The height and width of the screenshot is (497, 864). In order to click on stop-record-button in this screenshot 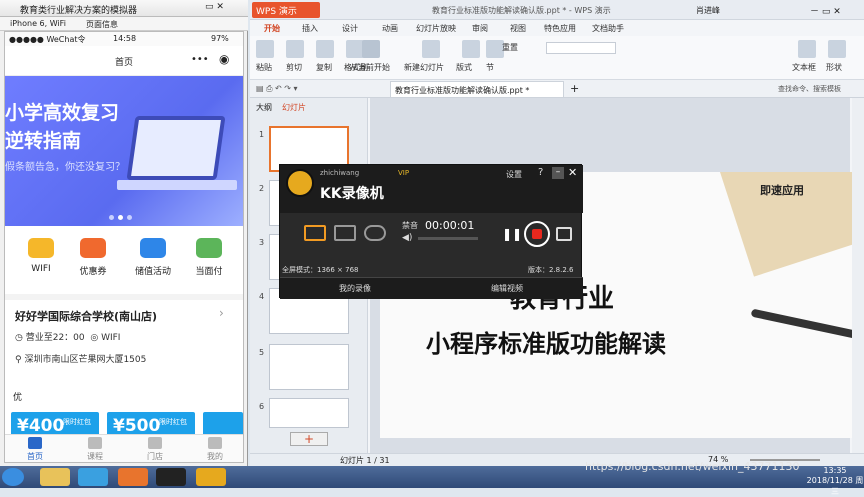, I will do `click(537, 234)`.